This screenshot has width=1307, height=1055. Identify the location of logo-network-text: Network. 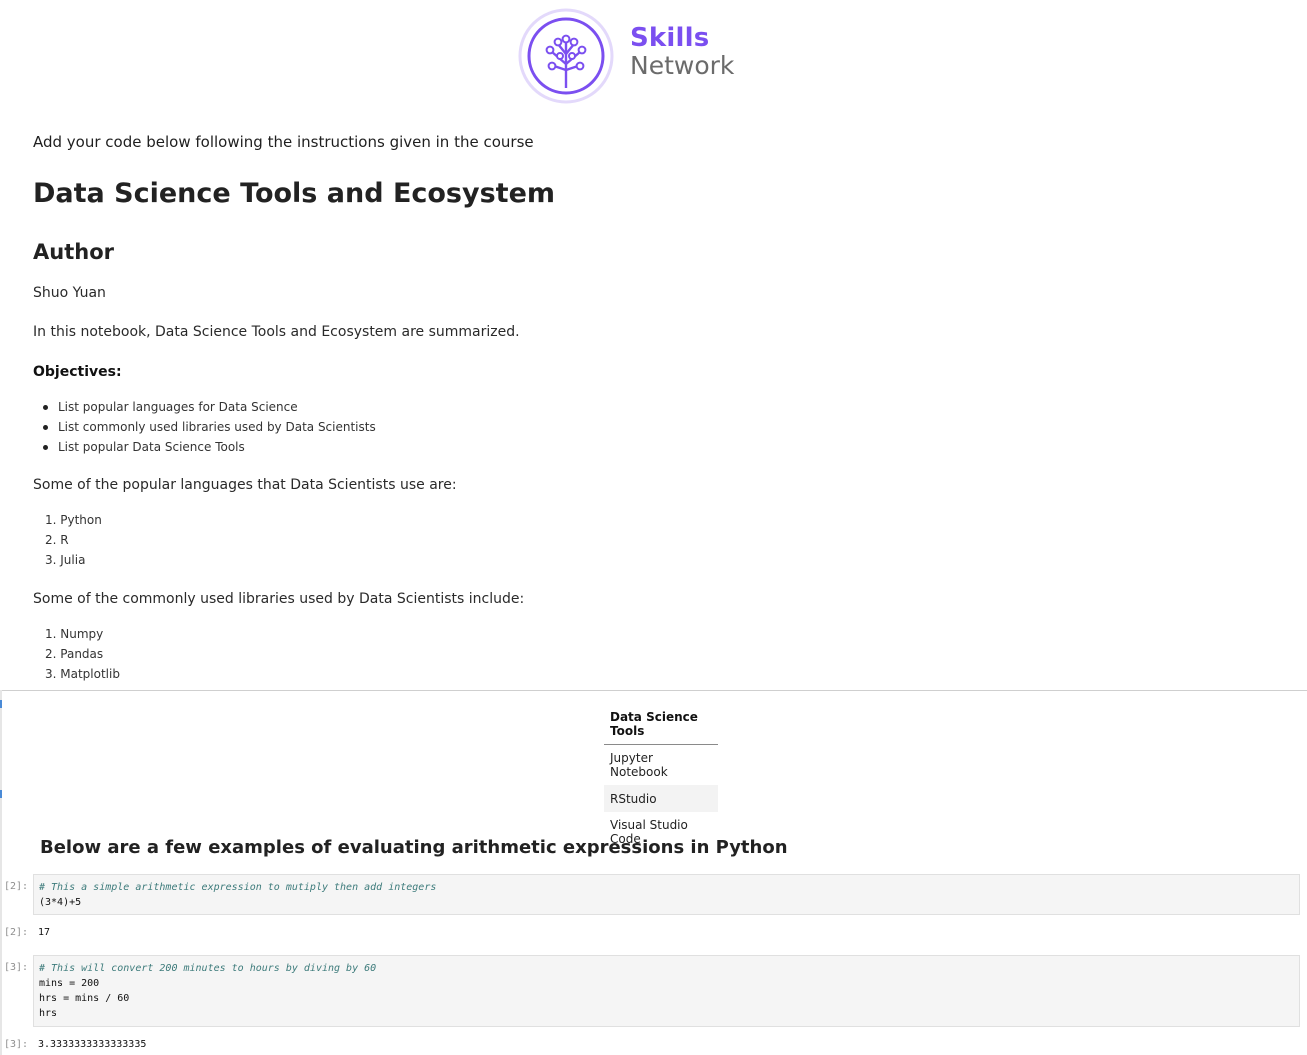
(682, 65).